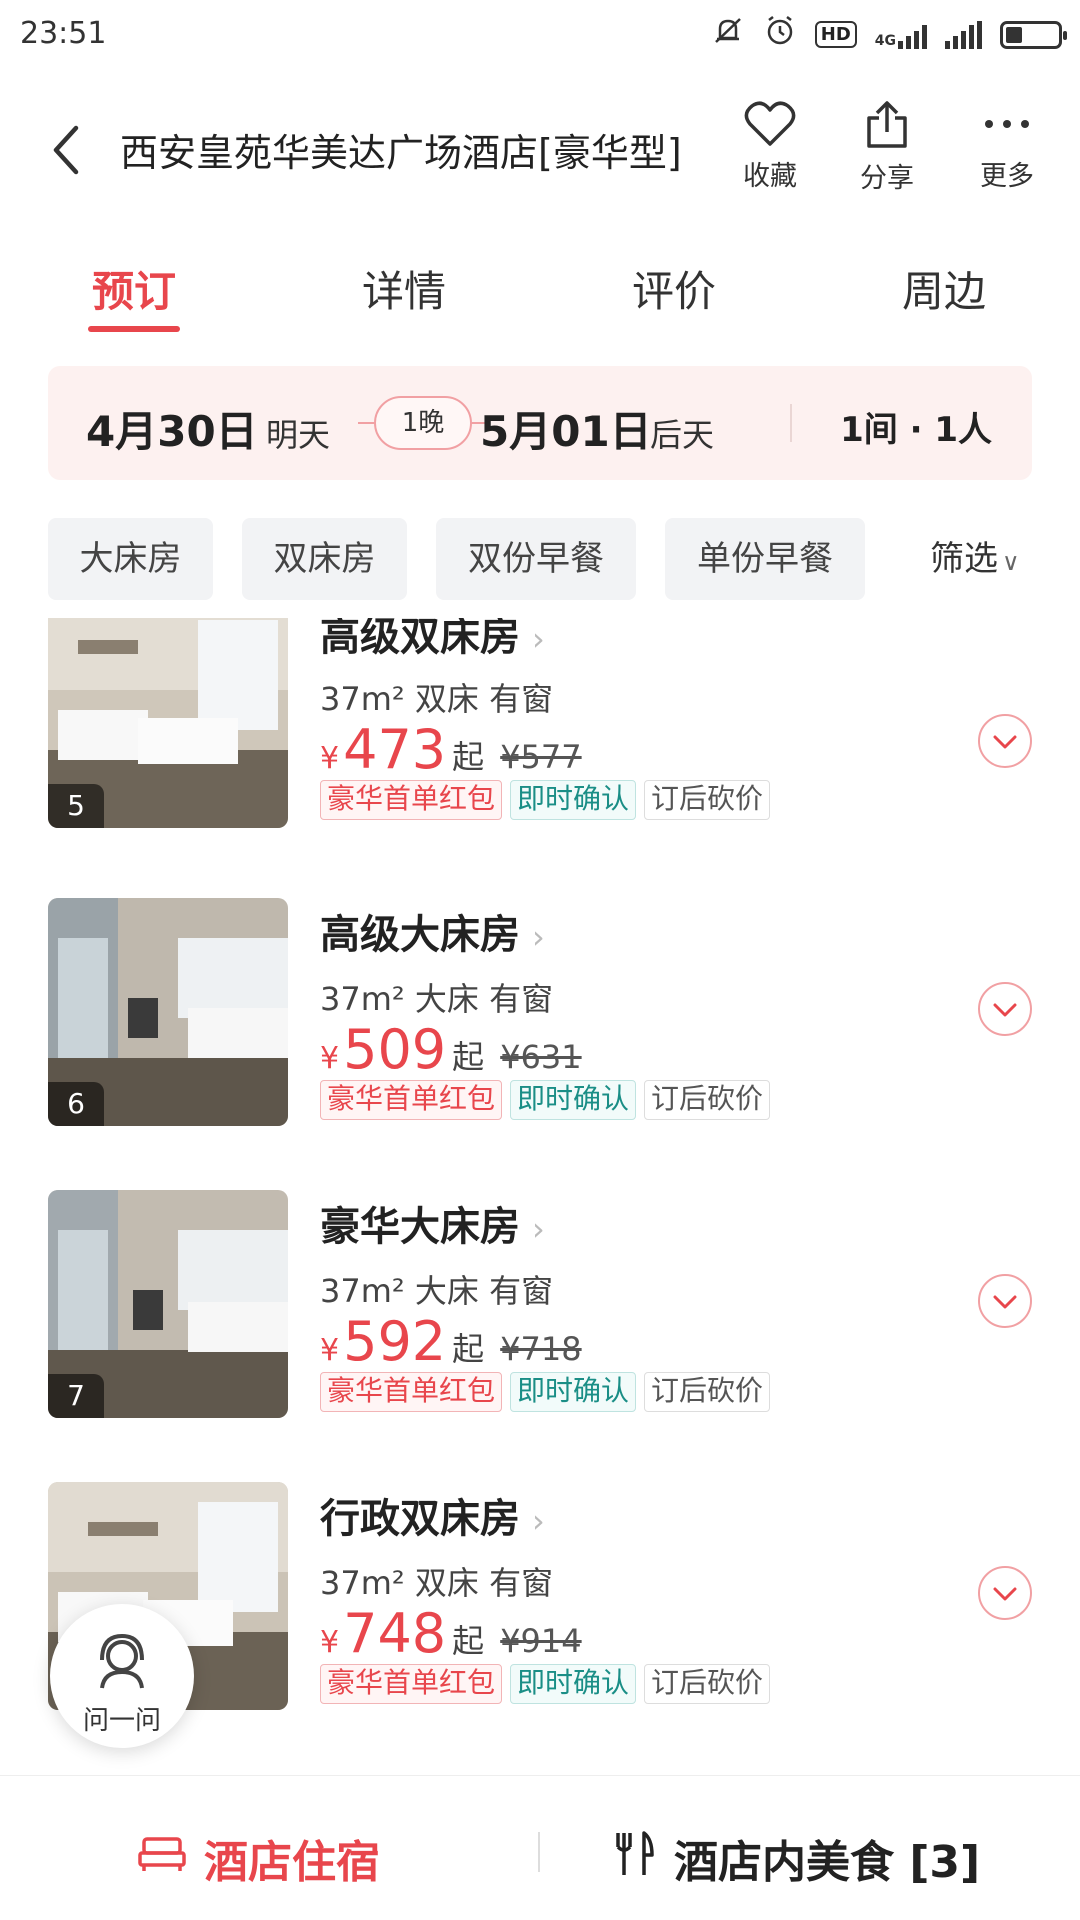 This screenshot has width=1080, height=1920. What do you see at coordinates (168, 723) in the screenshot?
I see `room-photo: 5` at bounding box center [168, 723].